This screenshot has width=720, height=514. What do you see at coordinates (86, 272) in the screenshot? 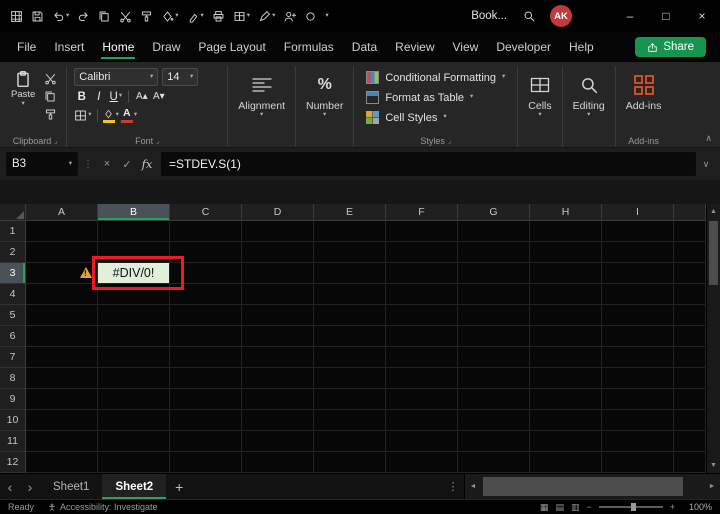
I see `error-warning-icon` at bounding box center [86, 272].